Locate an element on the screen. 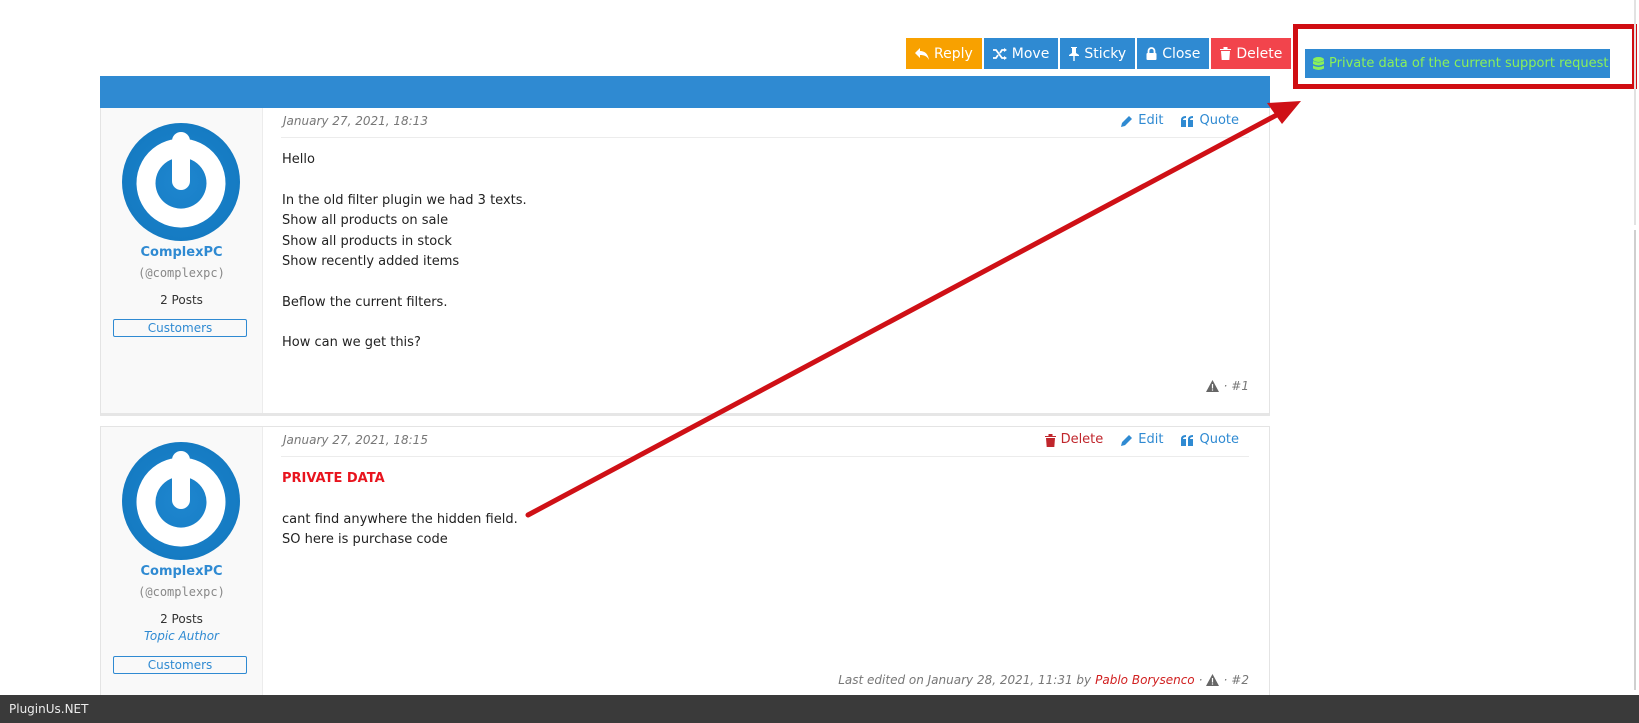 The height and width of the screenshot is (723, 1639). move-label: Move is located at coordinates (1030, 53).